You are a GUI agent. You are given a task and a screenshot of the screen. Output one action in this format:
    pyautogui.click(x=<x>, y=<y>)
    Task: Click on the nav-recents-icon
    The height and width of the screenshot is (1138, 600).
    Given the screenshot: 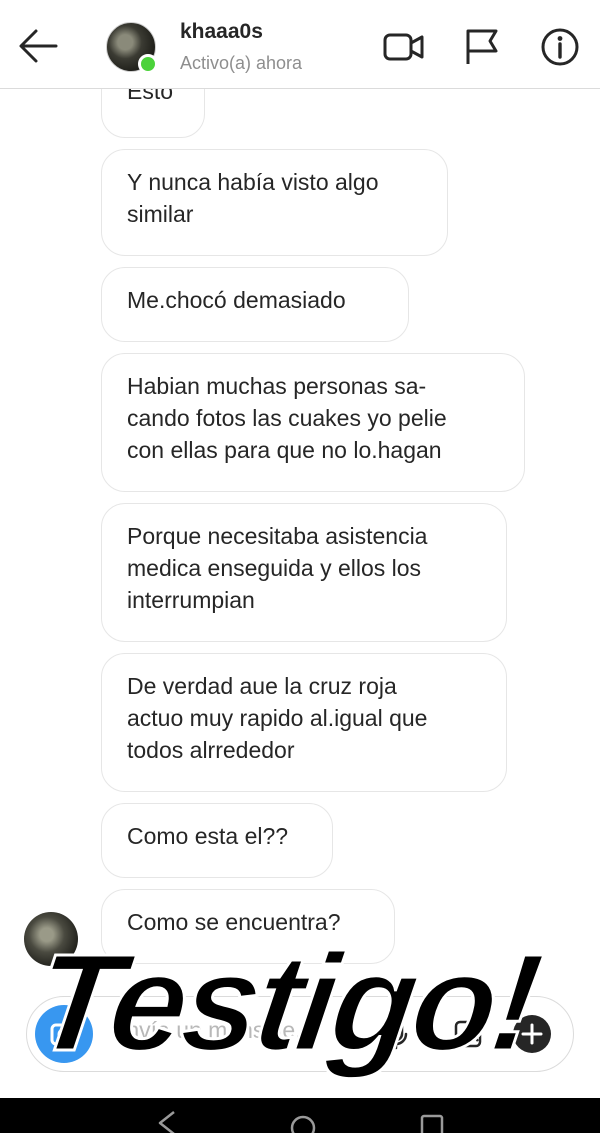 What is the action you would take?
    pyautogui.click(x=432, y=1123)
    